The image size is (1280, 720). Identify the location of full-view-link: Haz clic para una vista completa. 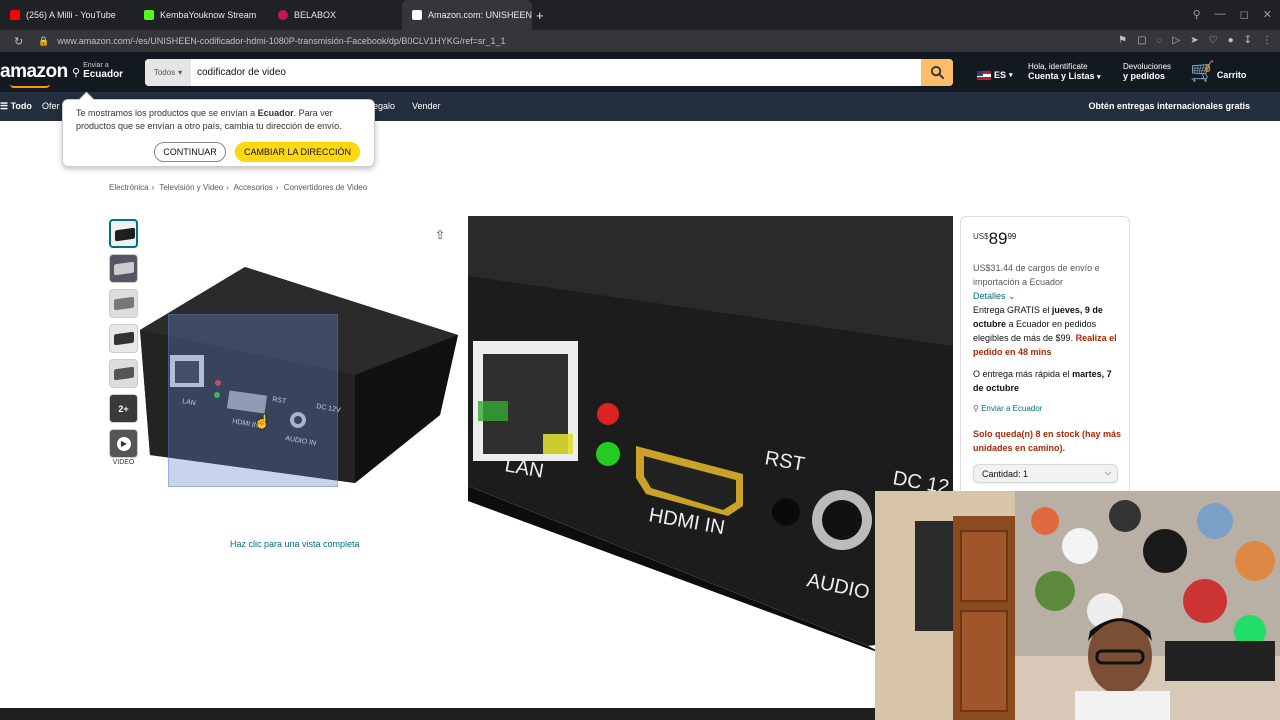
(295, 544).